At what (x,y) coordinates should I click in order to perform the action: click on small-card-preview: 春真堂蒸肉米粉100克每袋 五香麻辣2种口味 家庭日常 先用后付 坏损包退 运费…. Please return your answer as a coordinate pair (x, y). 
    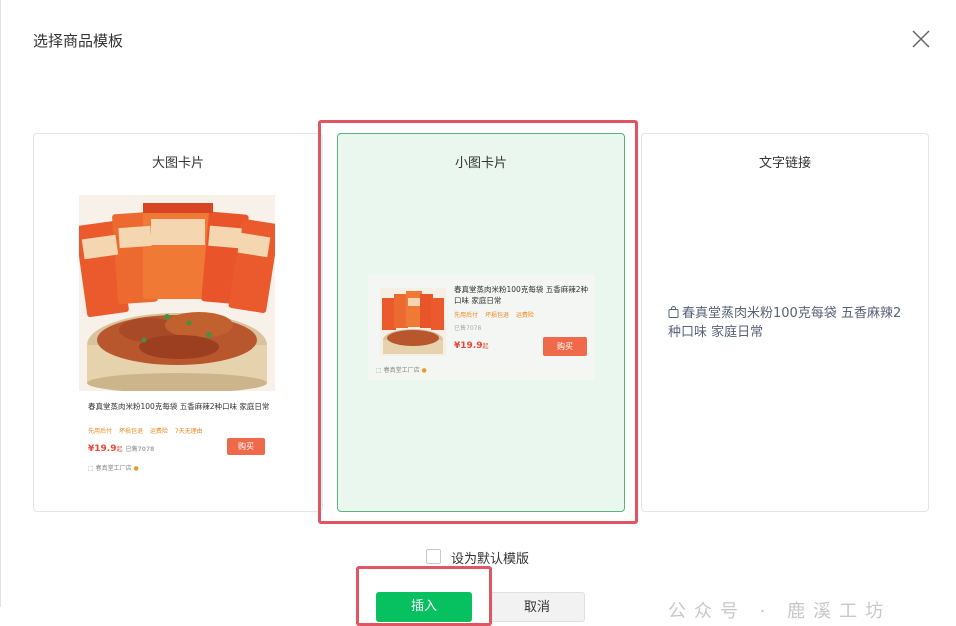
    Looking at the image, I should click on (481, 327).